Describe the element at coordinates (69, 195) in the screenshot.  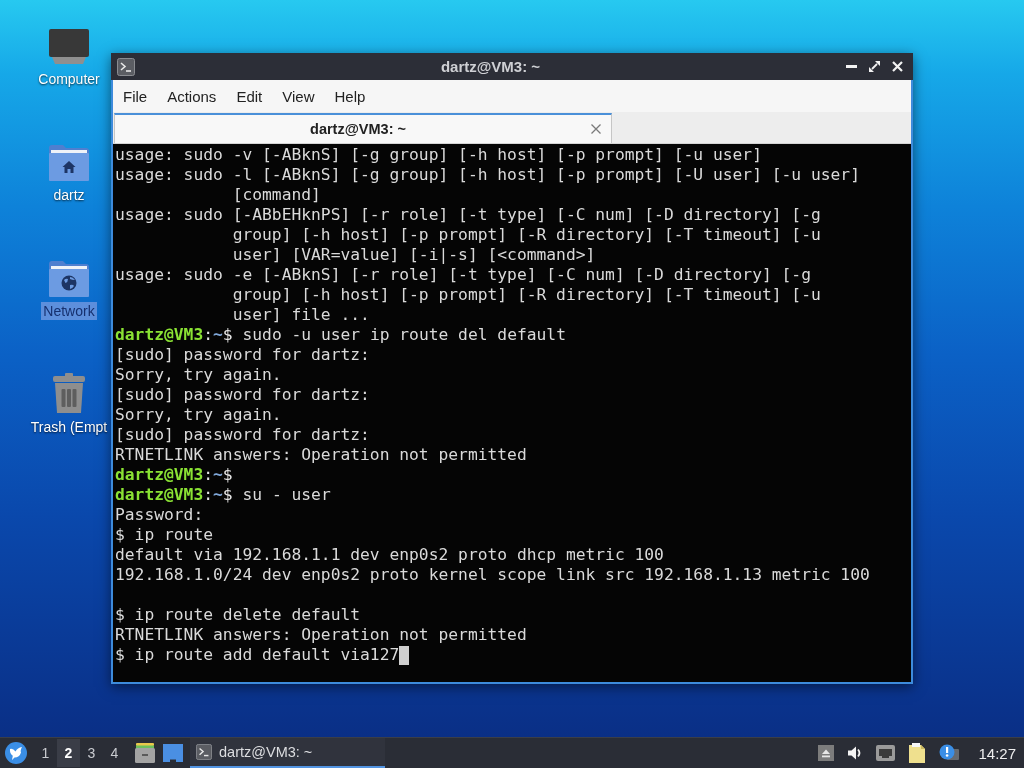
I see `desktop-icon-label: dartz` at that location.